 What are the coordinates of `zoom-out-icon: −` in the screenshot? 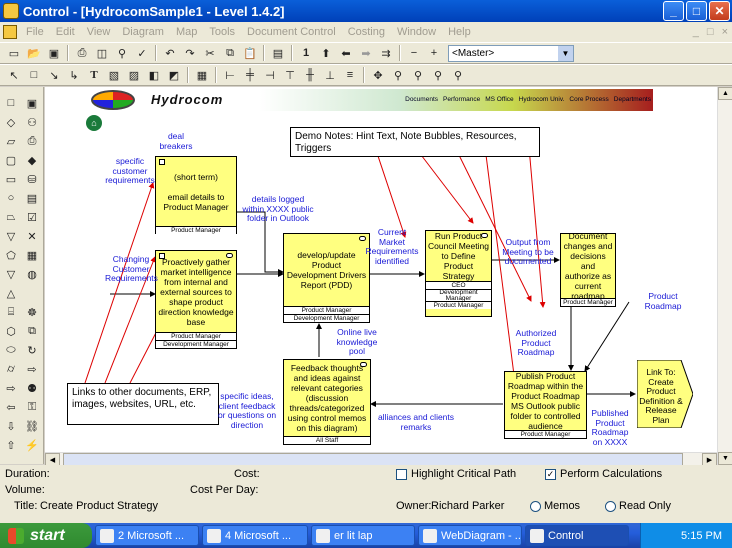 It's located at (414, 53).